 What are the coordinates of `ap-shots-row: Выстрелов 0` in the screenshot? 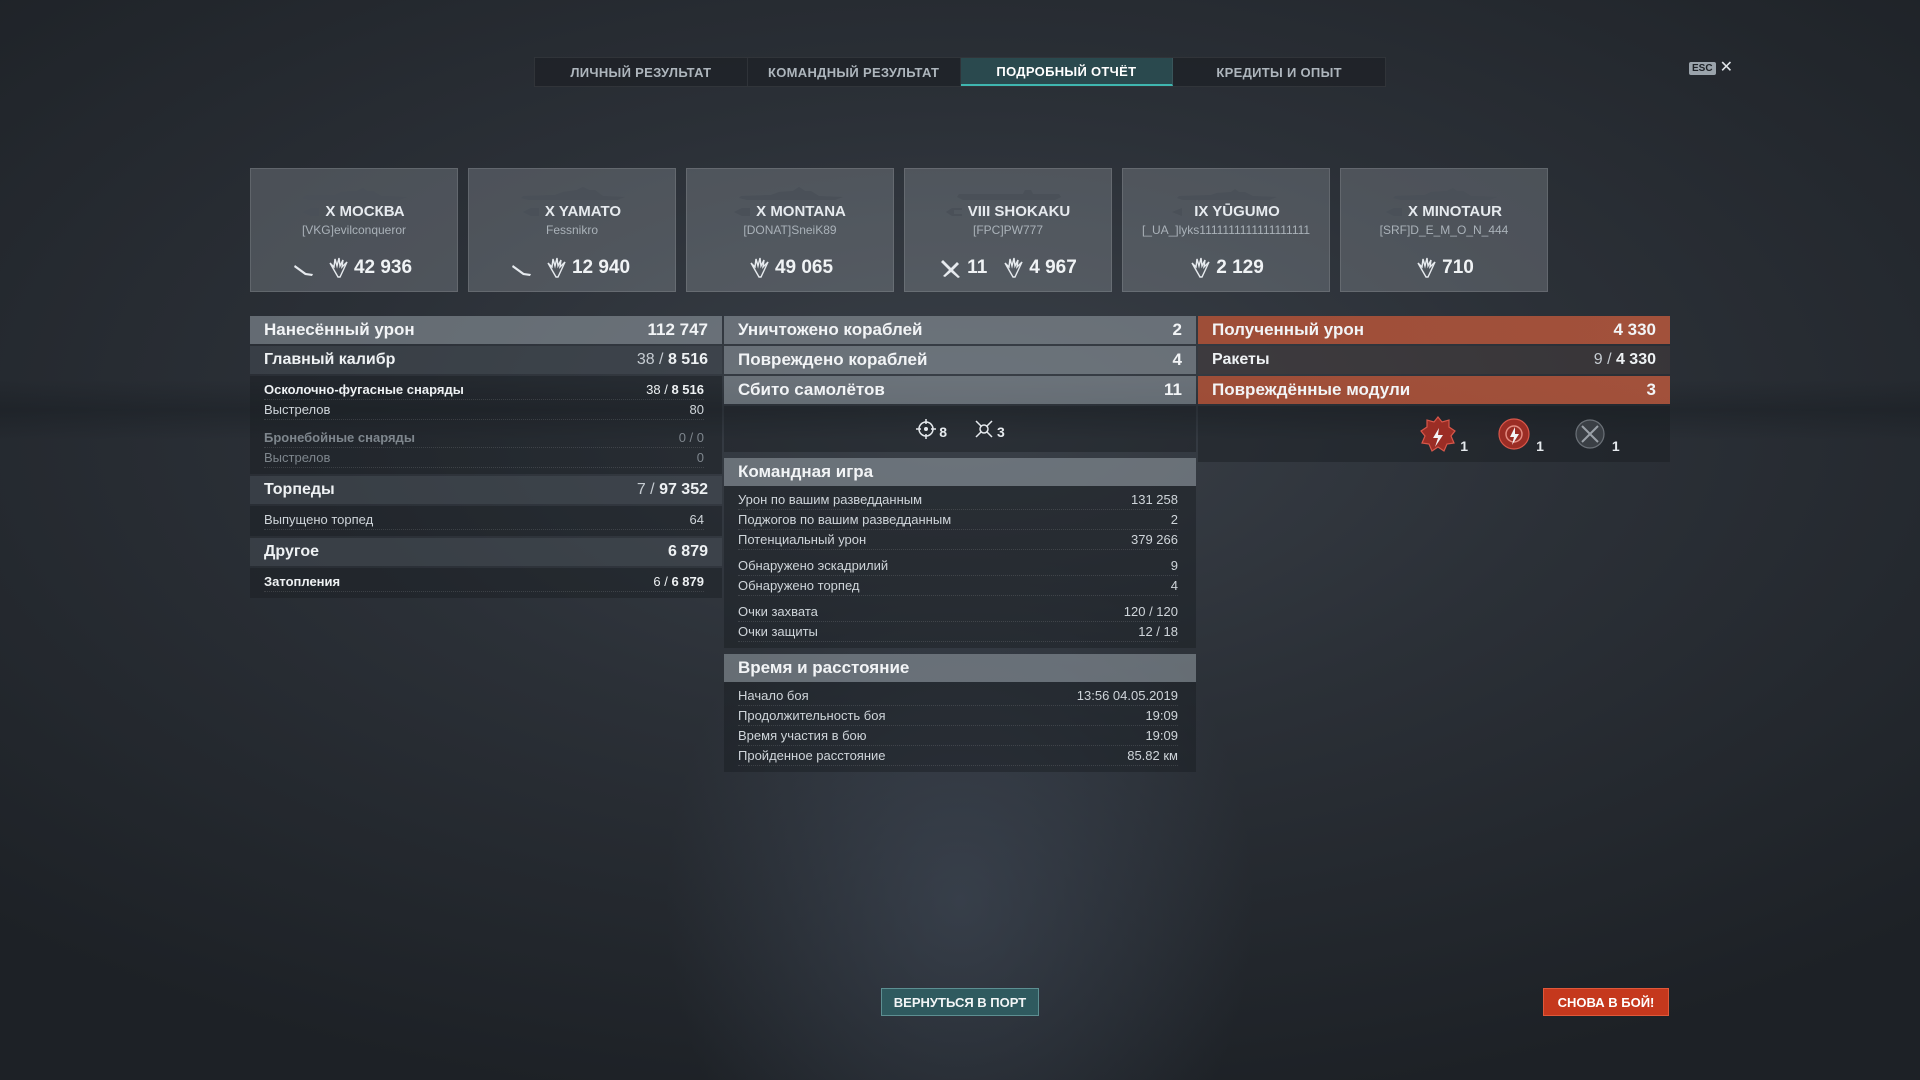 It's located at (484, 458).